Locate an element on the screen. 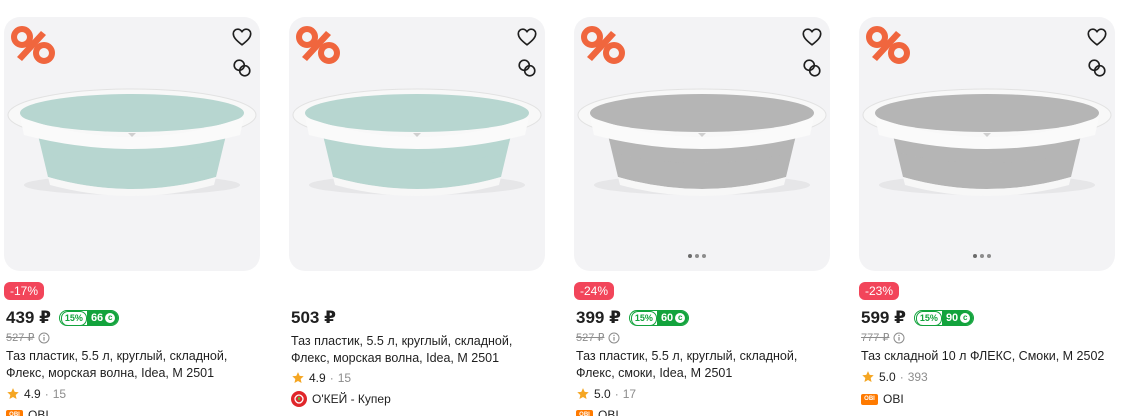  store-row: О'КЕЙ - Купер is located at coordinates (341, 399).